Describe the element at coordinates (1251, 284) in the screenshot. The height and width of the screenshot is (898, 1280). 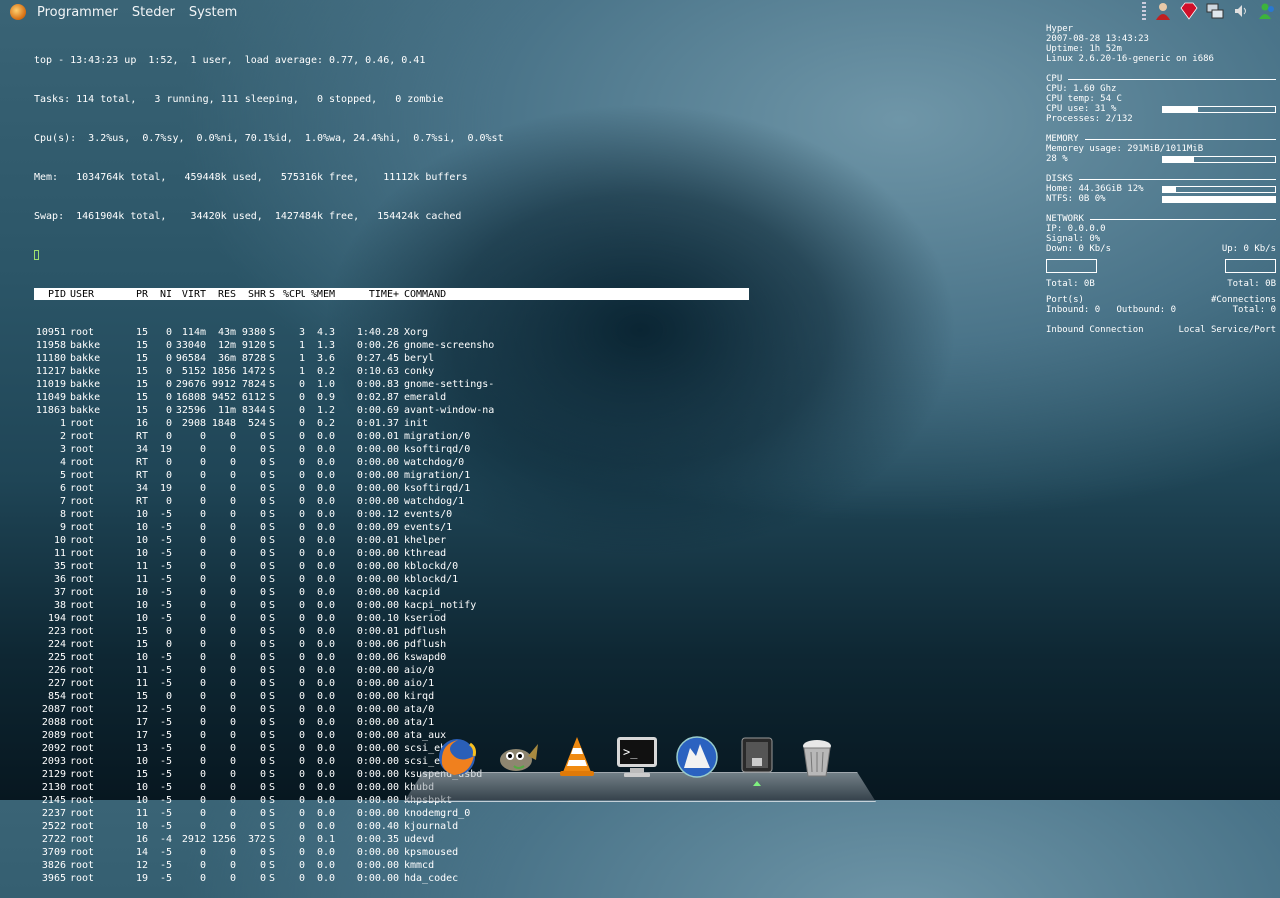
I see `conky-total-up: Total: 0B` at that location.